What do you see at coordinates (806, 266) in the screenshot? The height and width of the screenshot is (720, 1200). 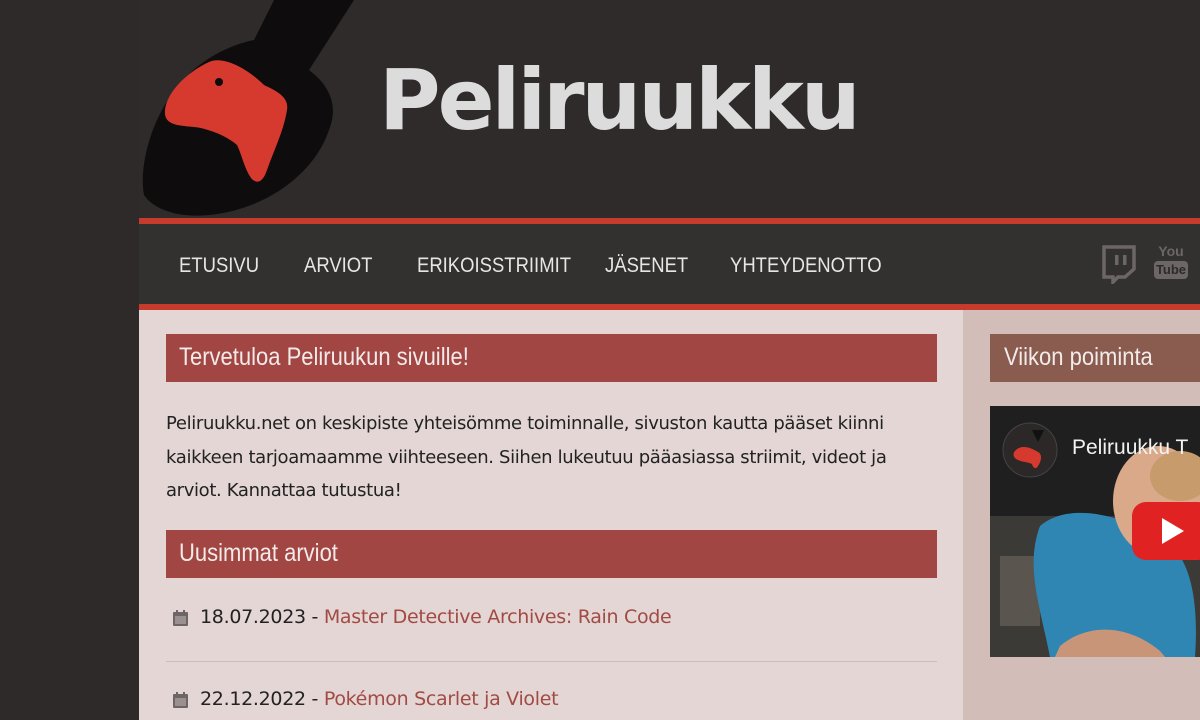 I see `nav-item-yhteydenotto: YHTEYDENOTTO` at bounding box center [806, 266].